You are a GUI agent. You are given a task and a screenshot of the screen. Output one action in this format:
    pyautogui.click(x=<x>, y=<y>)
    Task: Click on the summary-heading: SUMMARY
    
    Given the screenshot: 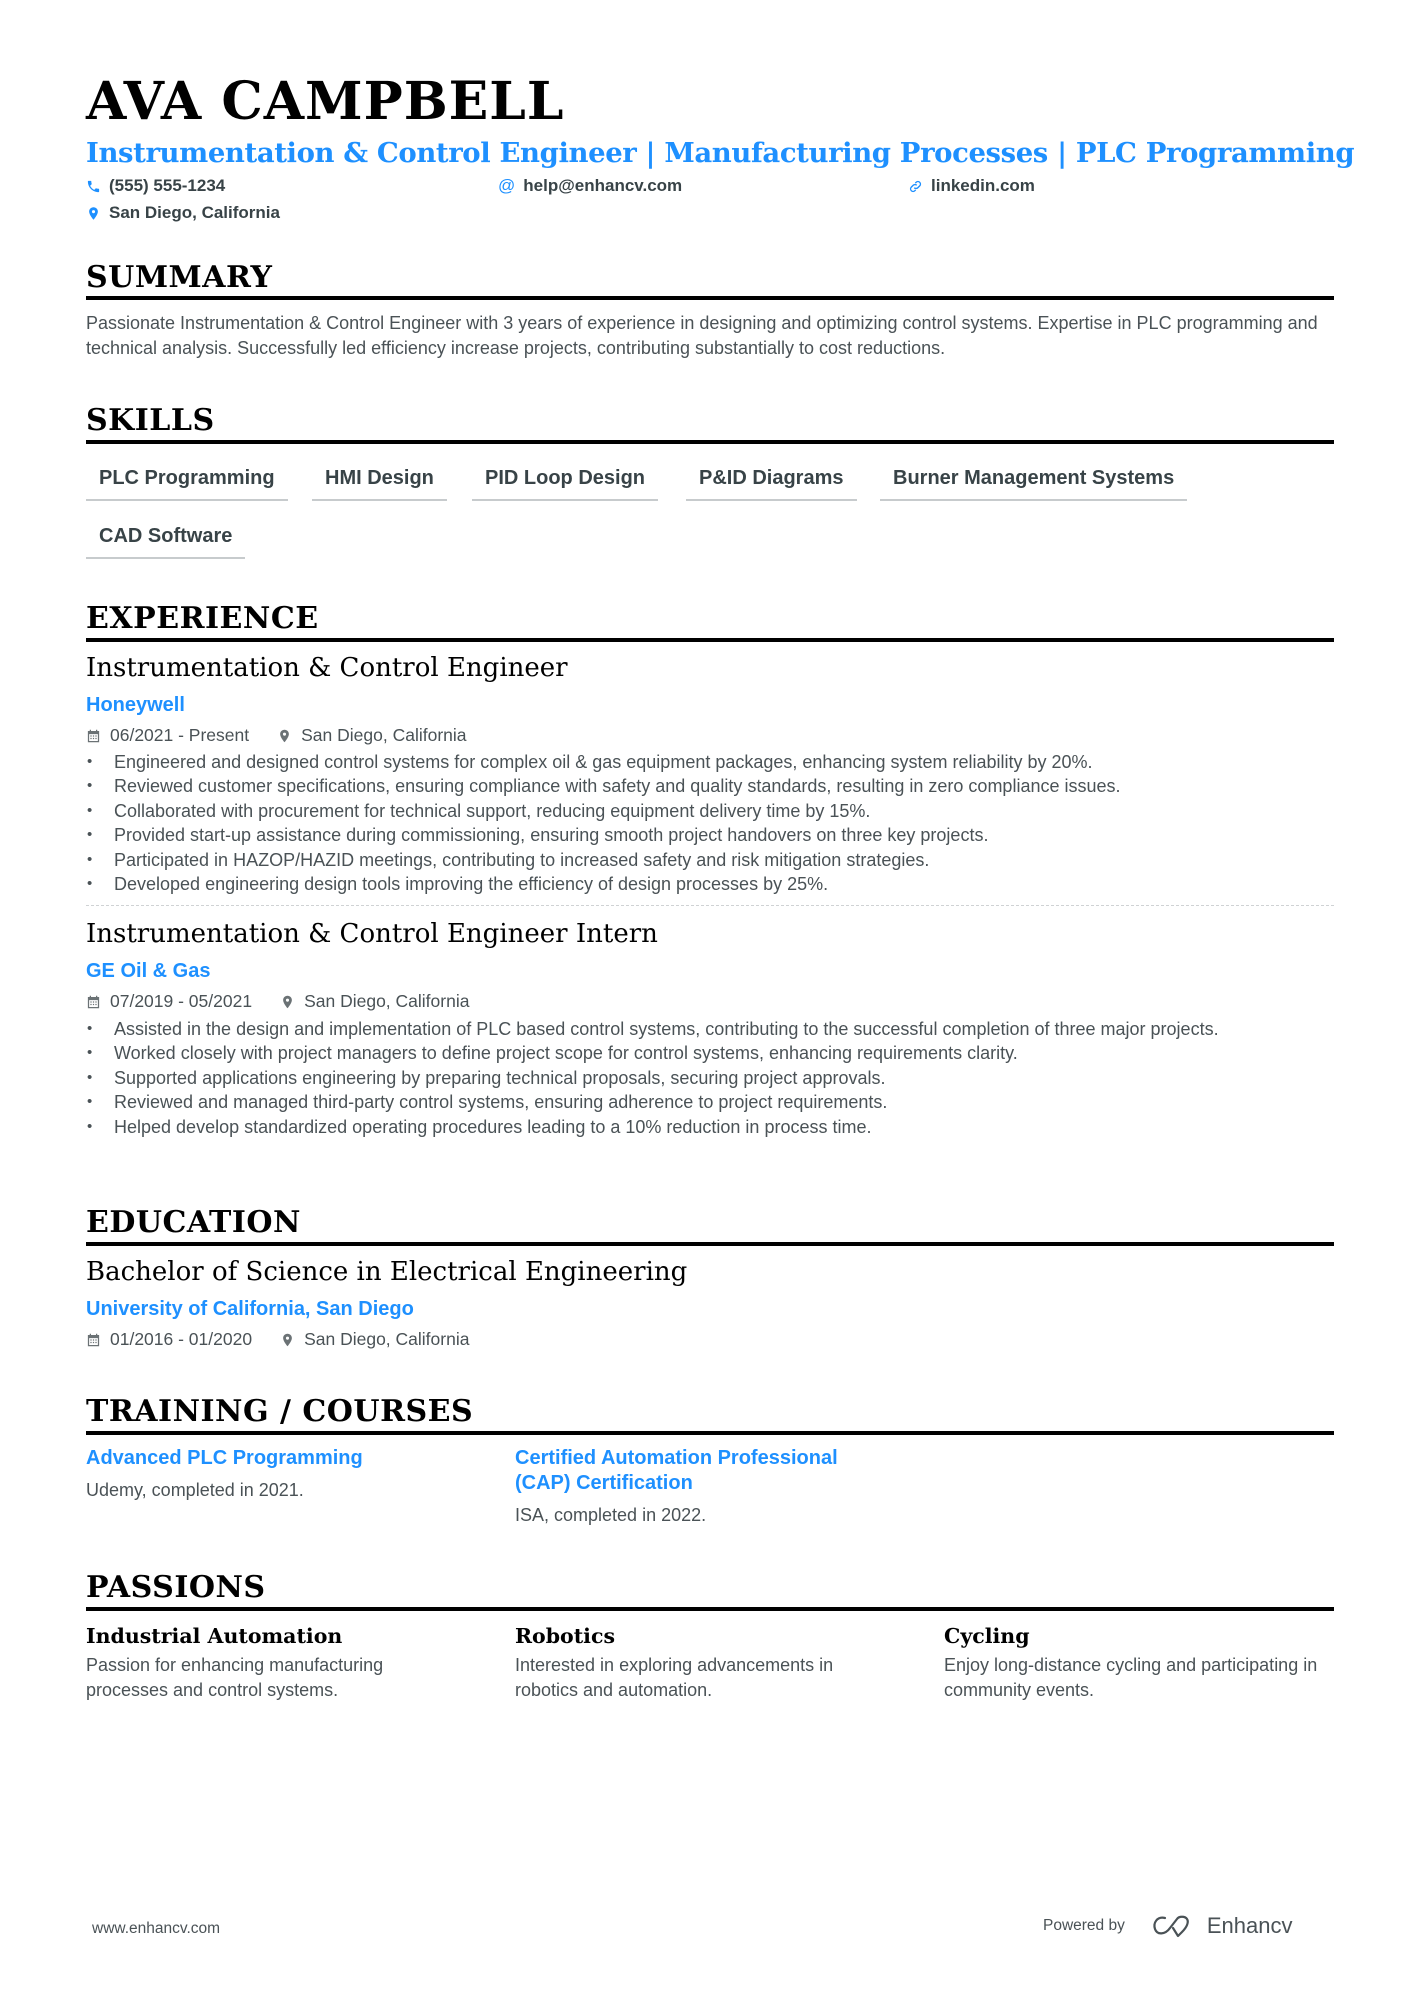 What is the action you would take?
    pyautogui.click(x=179, y=277)
    